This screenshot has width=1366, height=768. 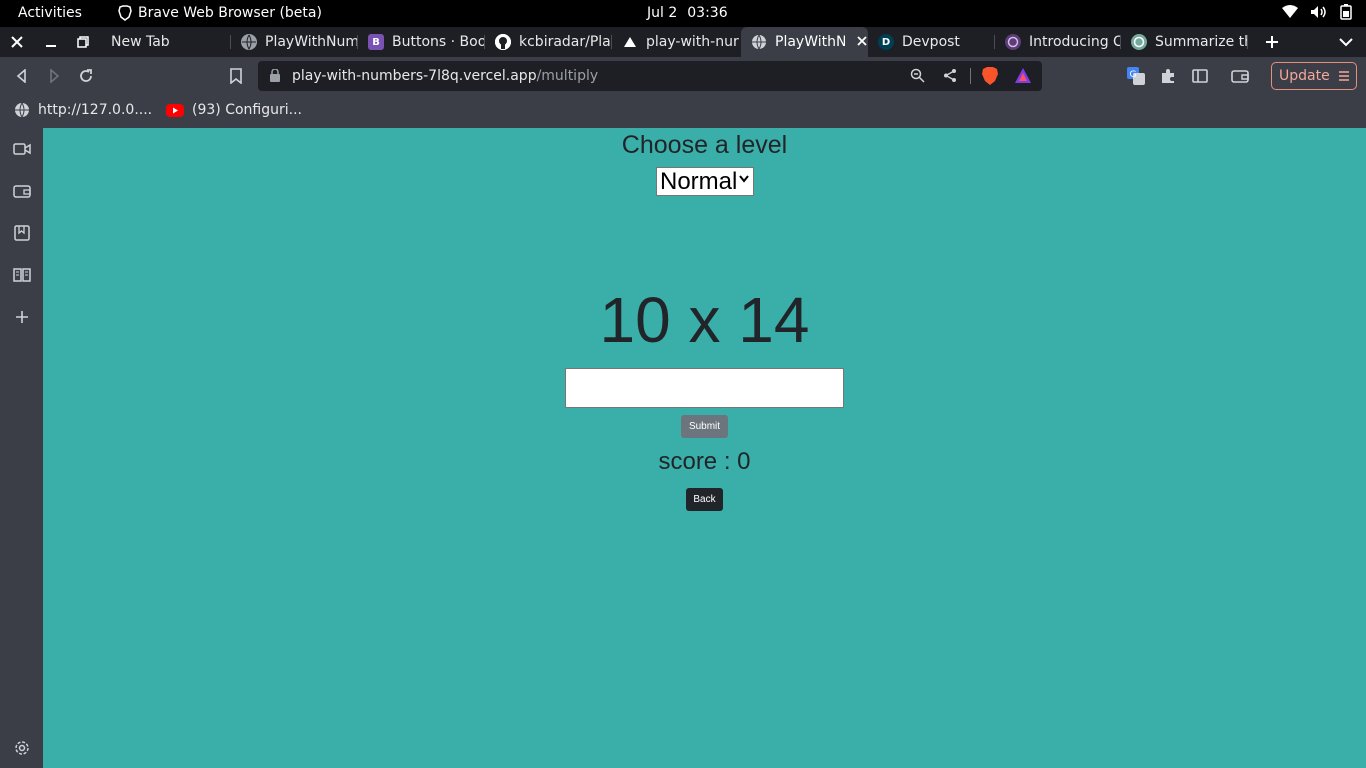 What do you see at coordinates (1075, 42) in the screenshot?
I see `tab-title: Introducing C` at bounding box center [1075, 42].